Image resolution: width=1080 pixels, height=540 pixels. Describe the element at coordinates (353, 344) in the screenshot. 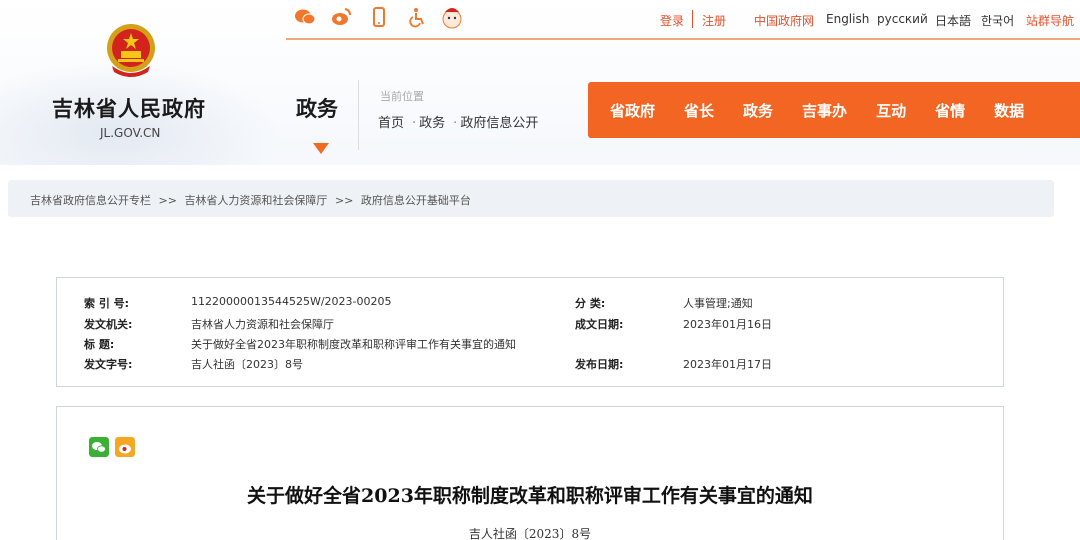

I see `title-value: 关于做好全省2023年职称制度改革和职称评审工作有关事宜的通知` at that location.